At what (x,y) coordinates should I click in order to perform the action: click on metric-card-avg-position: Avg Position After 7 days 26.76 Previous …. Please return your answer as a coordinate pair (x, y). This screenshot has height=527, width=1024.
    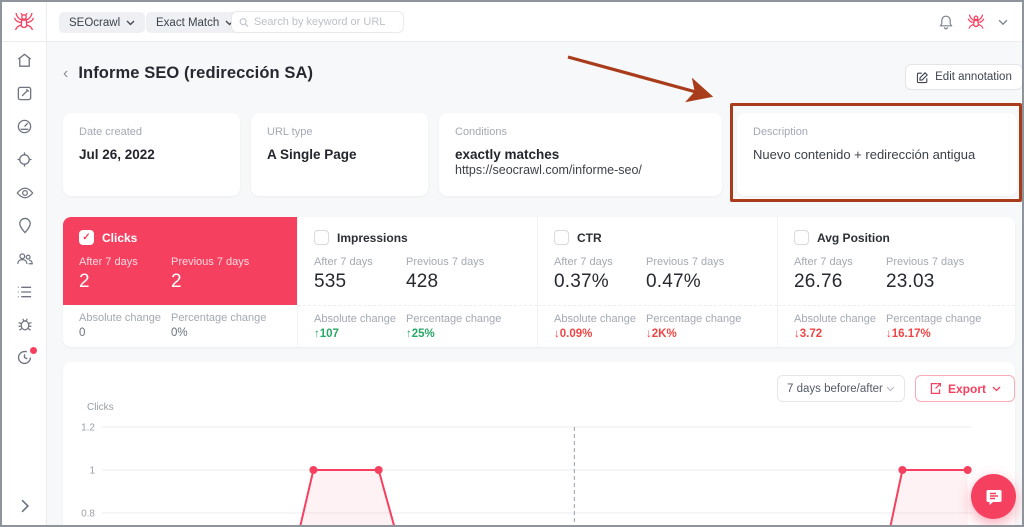
    Looking at the image, I should click on (896, 282).